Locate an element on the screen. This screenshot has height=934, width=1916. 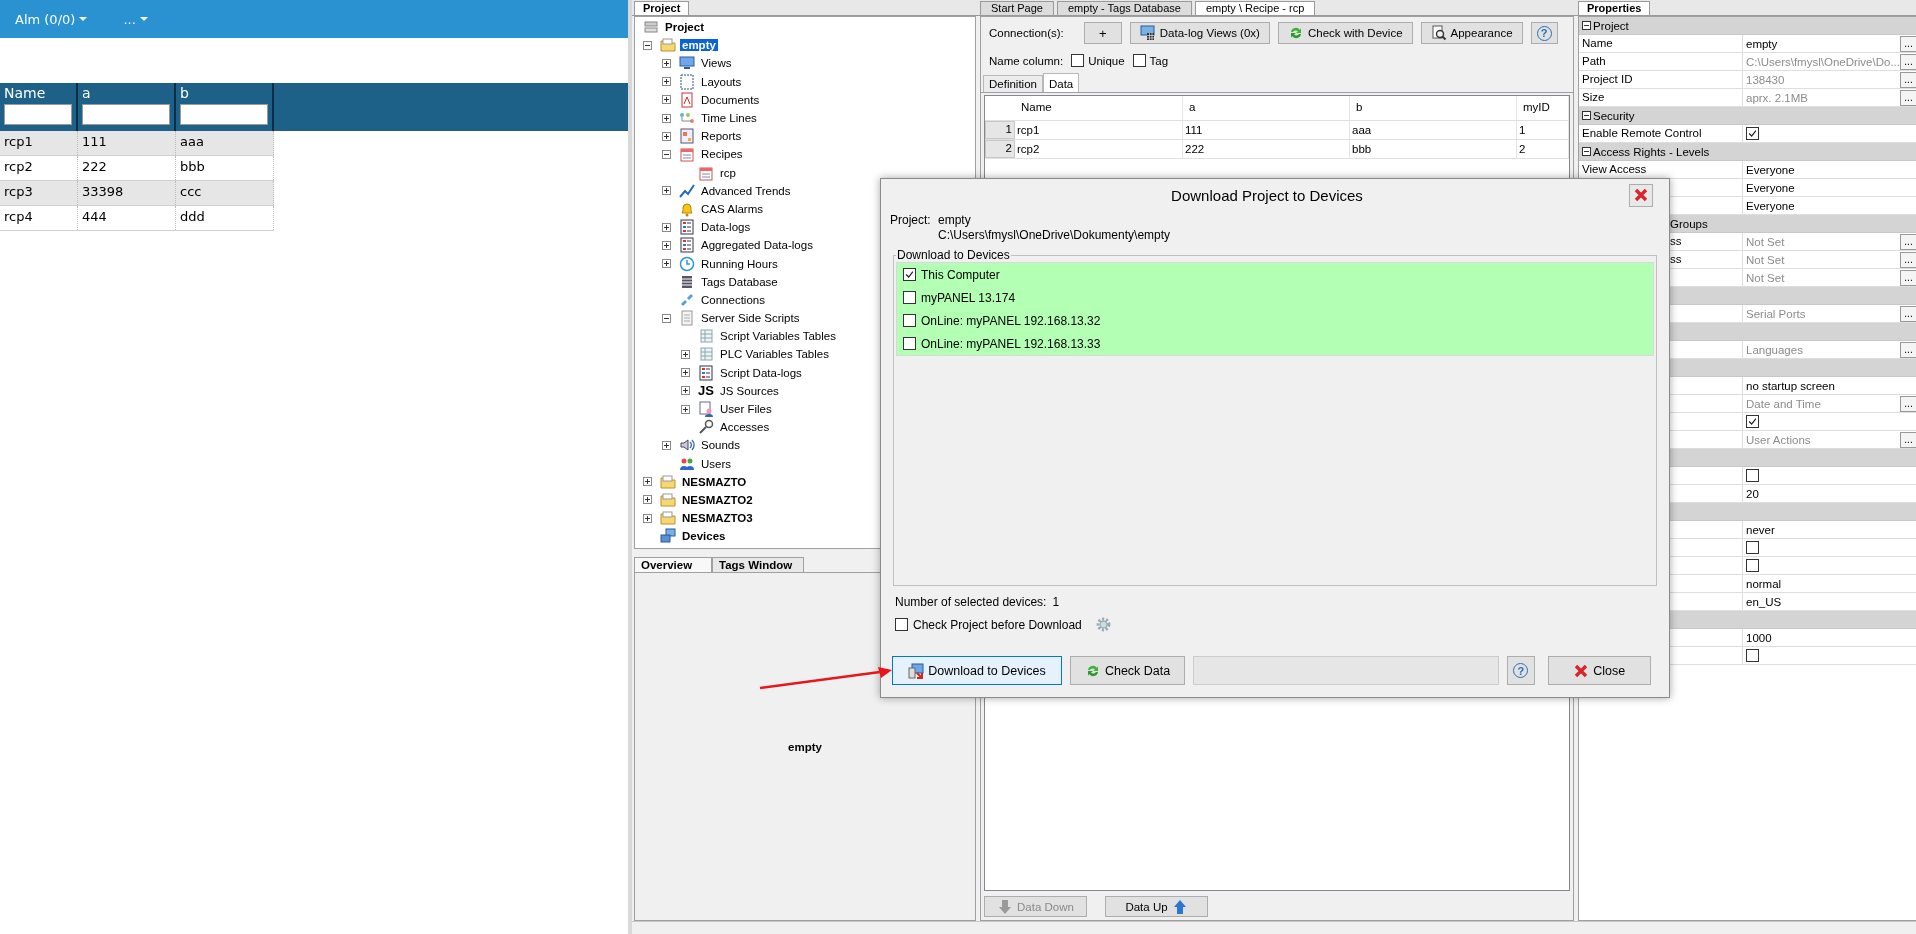
add-button: + is located at coordinates (1102, 33).